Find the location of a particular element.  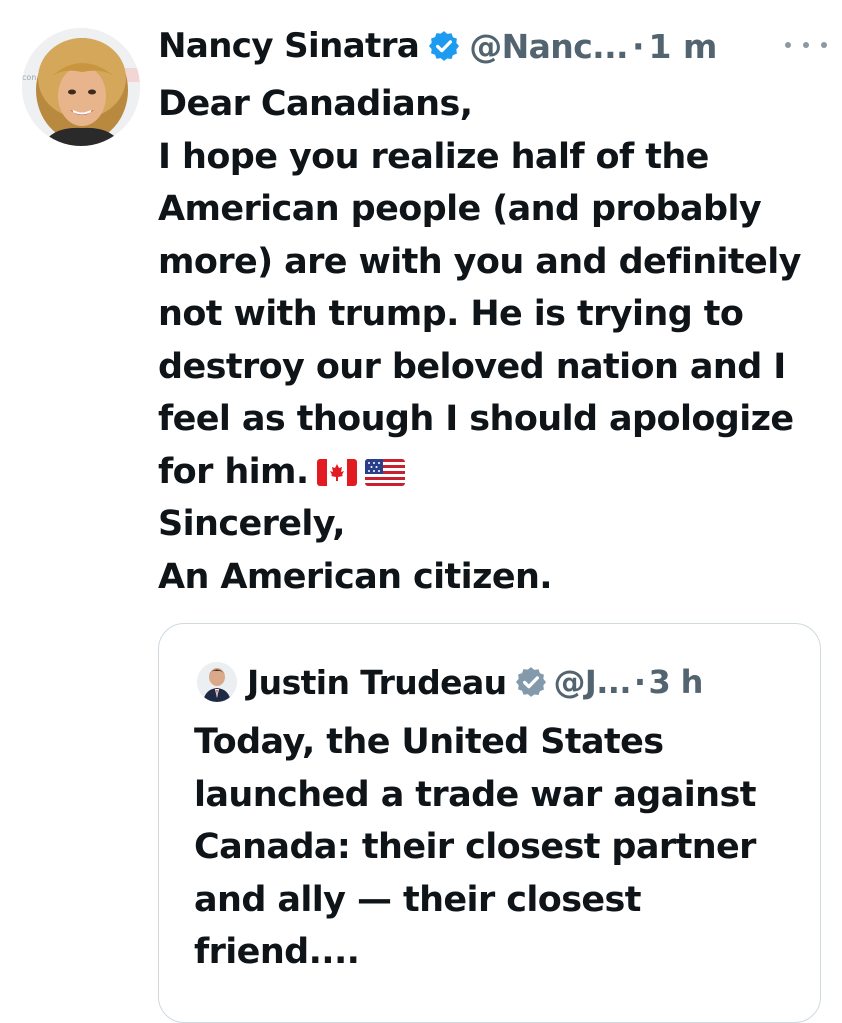

tweet-timestamp: 1 m is located at coordinates (683, 46).